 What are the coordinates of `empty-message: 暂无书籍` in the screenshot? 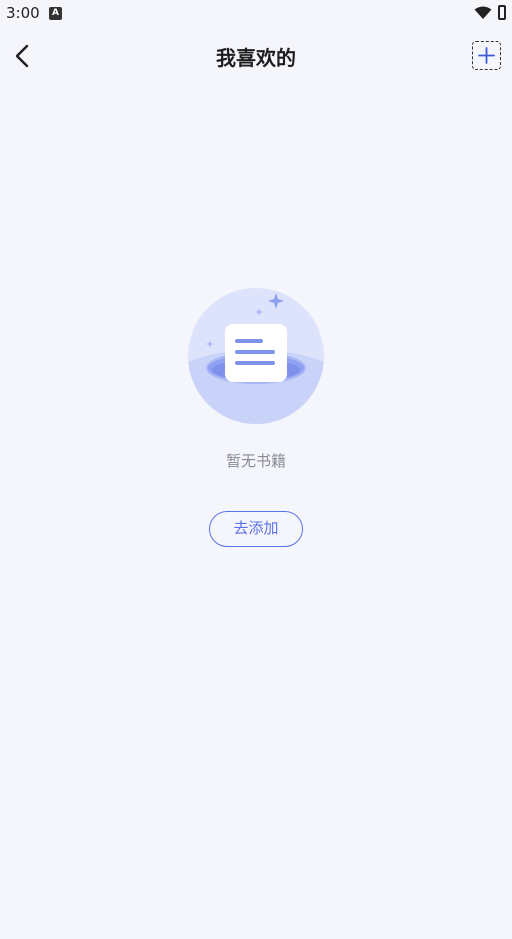 It's located at (255, 461).